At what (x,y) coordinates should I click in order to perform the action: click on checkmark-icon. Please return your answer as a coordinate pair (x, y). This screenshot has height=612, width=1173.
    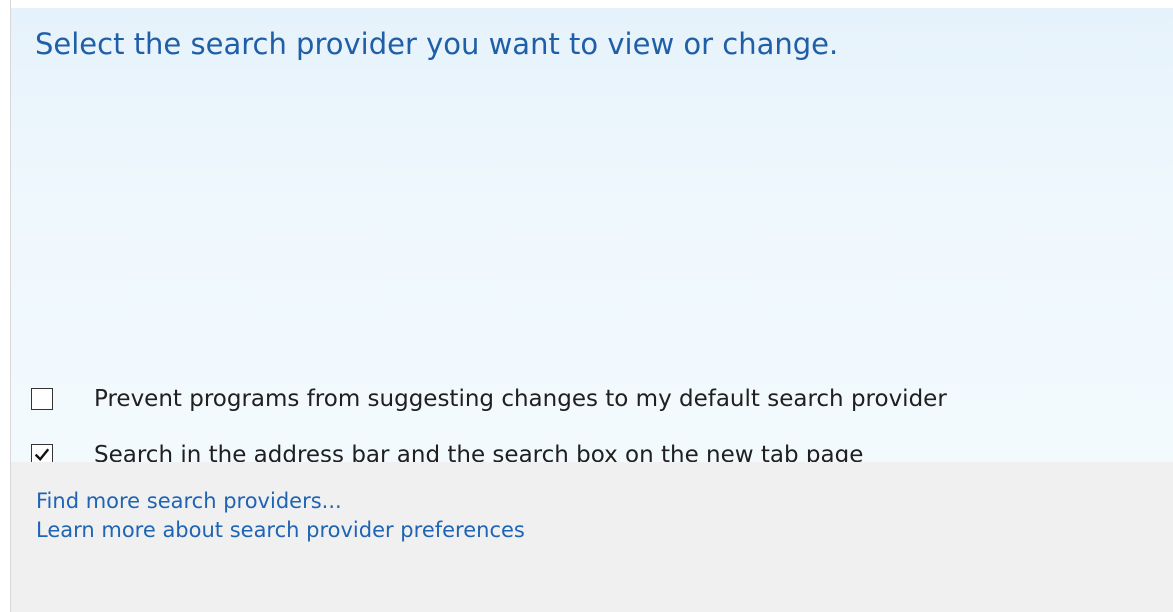
    Looking at the image, I should click on (42, 454).